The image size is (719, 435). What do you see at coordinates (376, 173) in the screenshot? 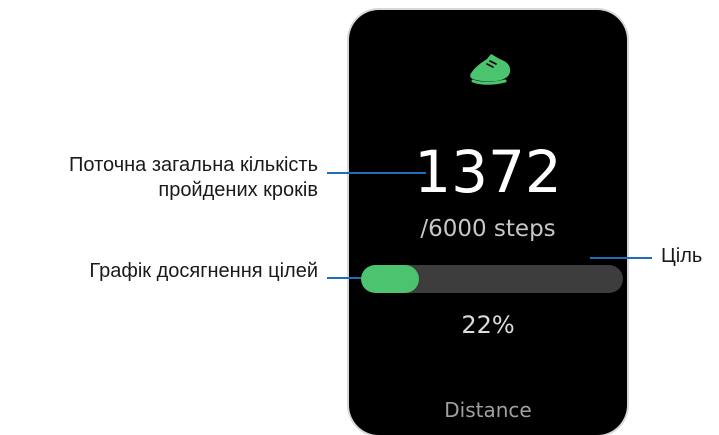
I see `leader-line-current-steps` at bounding box center [376, 173].